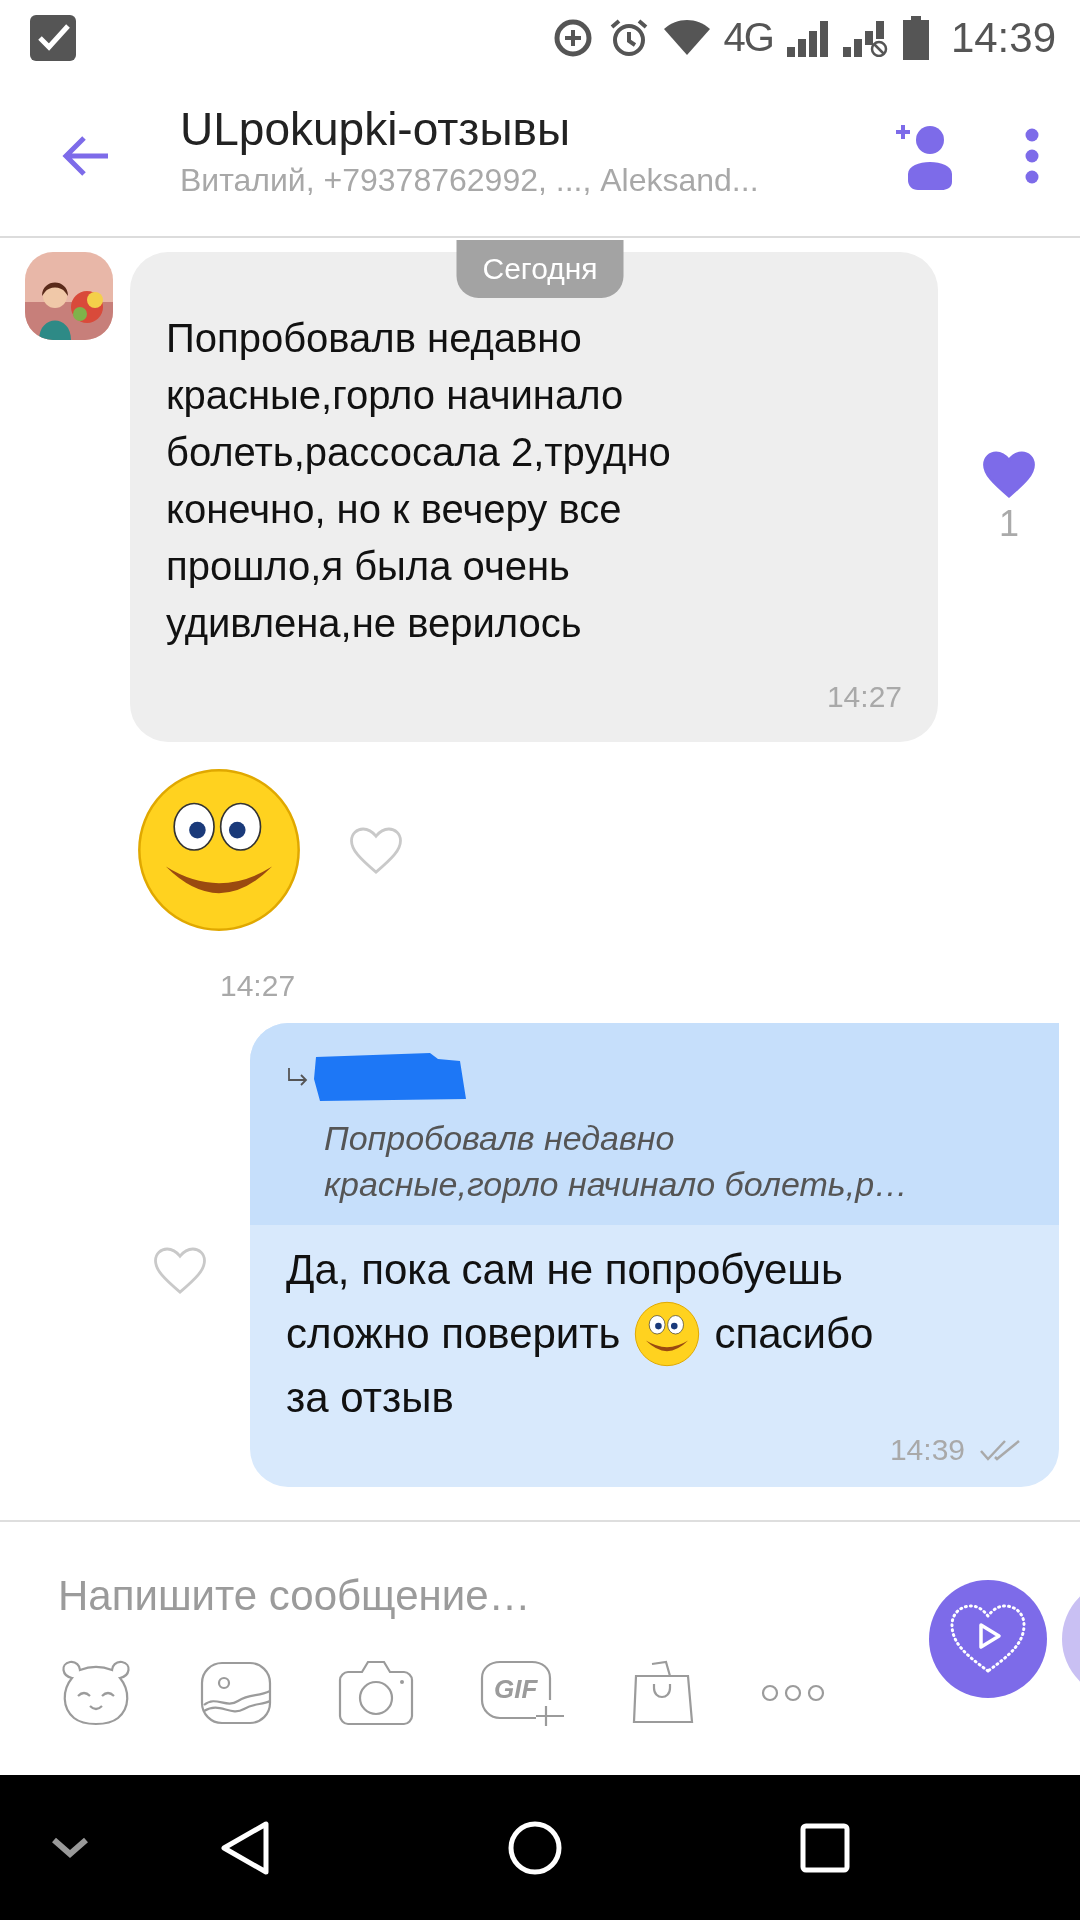 This screenshot has height=1920, width=1080. Describe the element at coordinates (663, 1692) in the screenshot. I see `shopping-bag-icon` at that location.